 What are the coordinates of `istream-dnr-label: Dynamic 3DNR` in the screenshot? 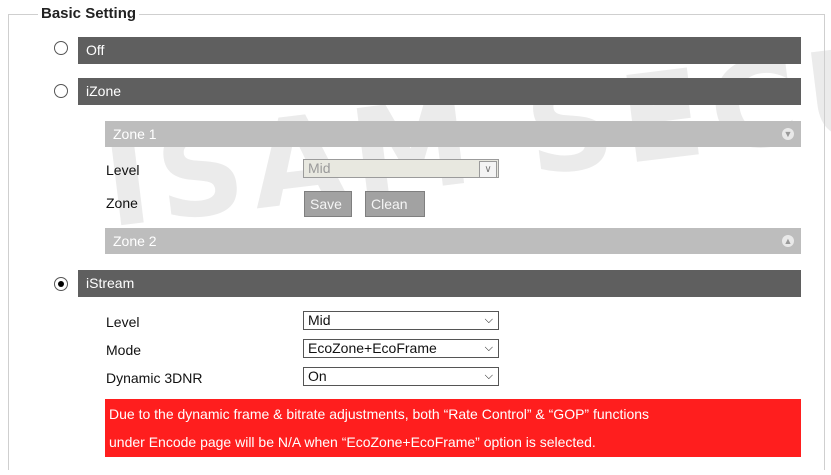 It's located at (154, 378).